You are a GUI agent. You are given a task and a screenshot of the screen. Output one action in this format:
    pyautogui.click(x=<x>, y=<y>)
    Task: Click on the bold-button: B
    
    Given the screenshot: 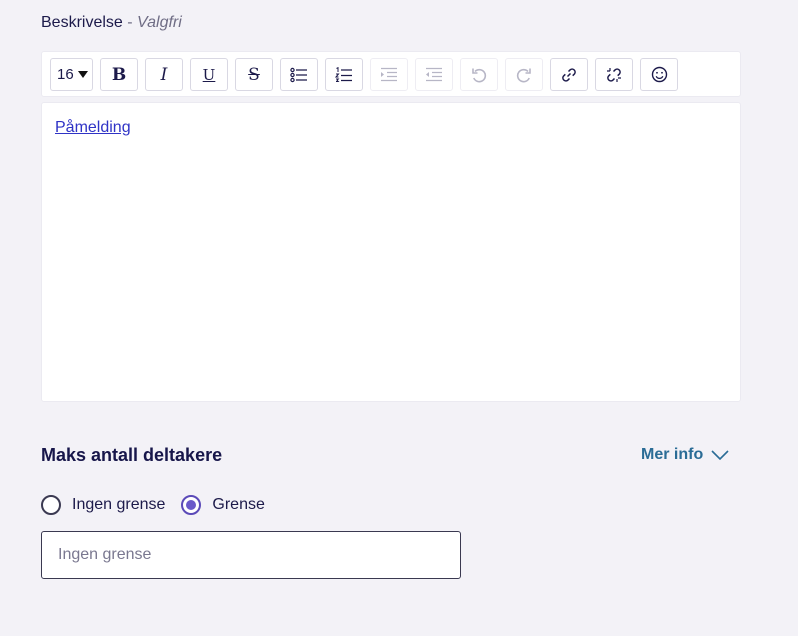 What is the action you would take?
    pyautogui.click(x=119, y=74)
    